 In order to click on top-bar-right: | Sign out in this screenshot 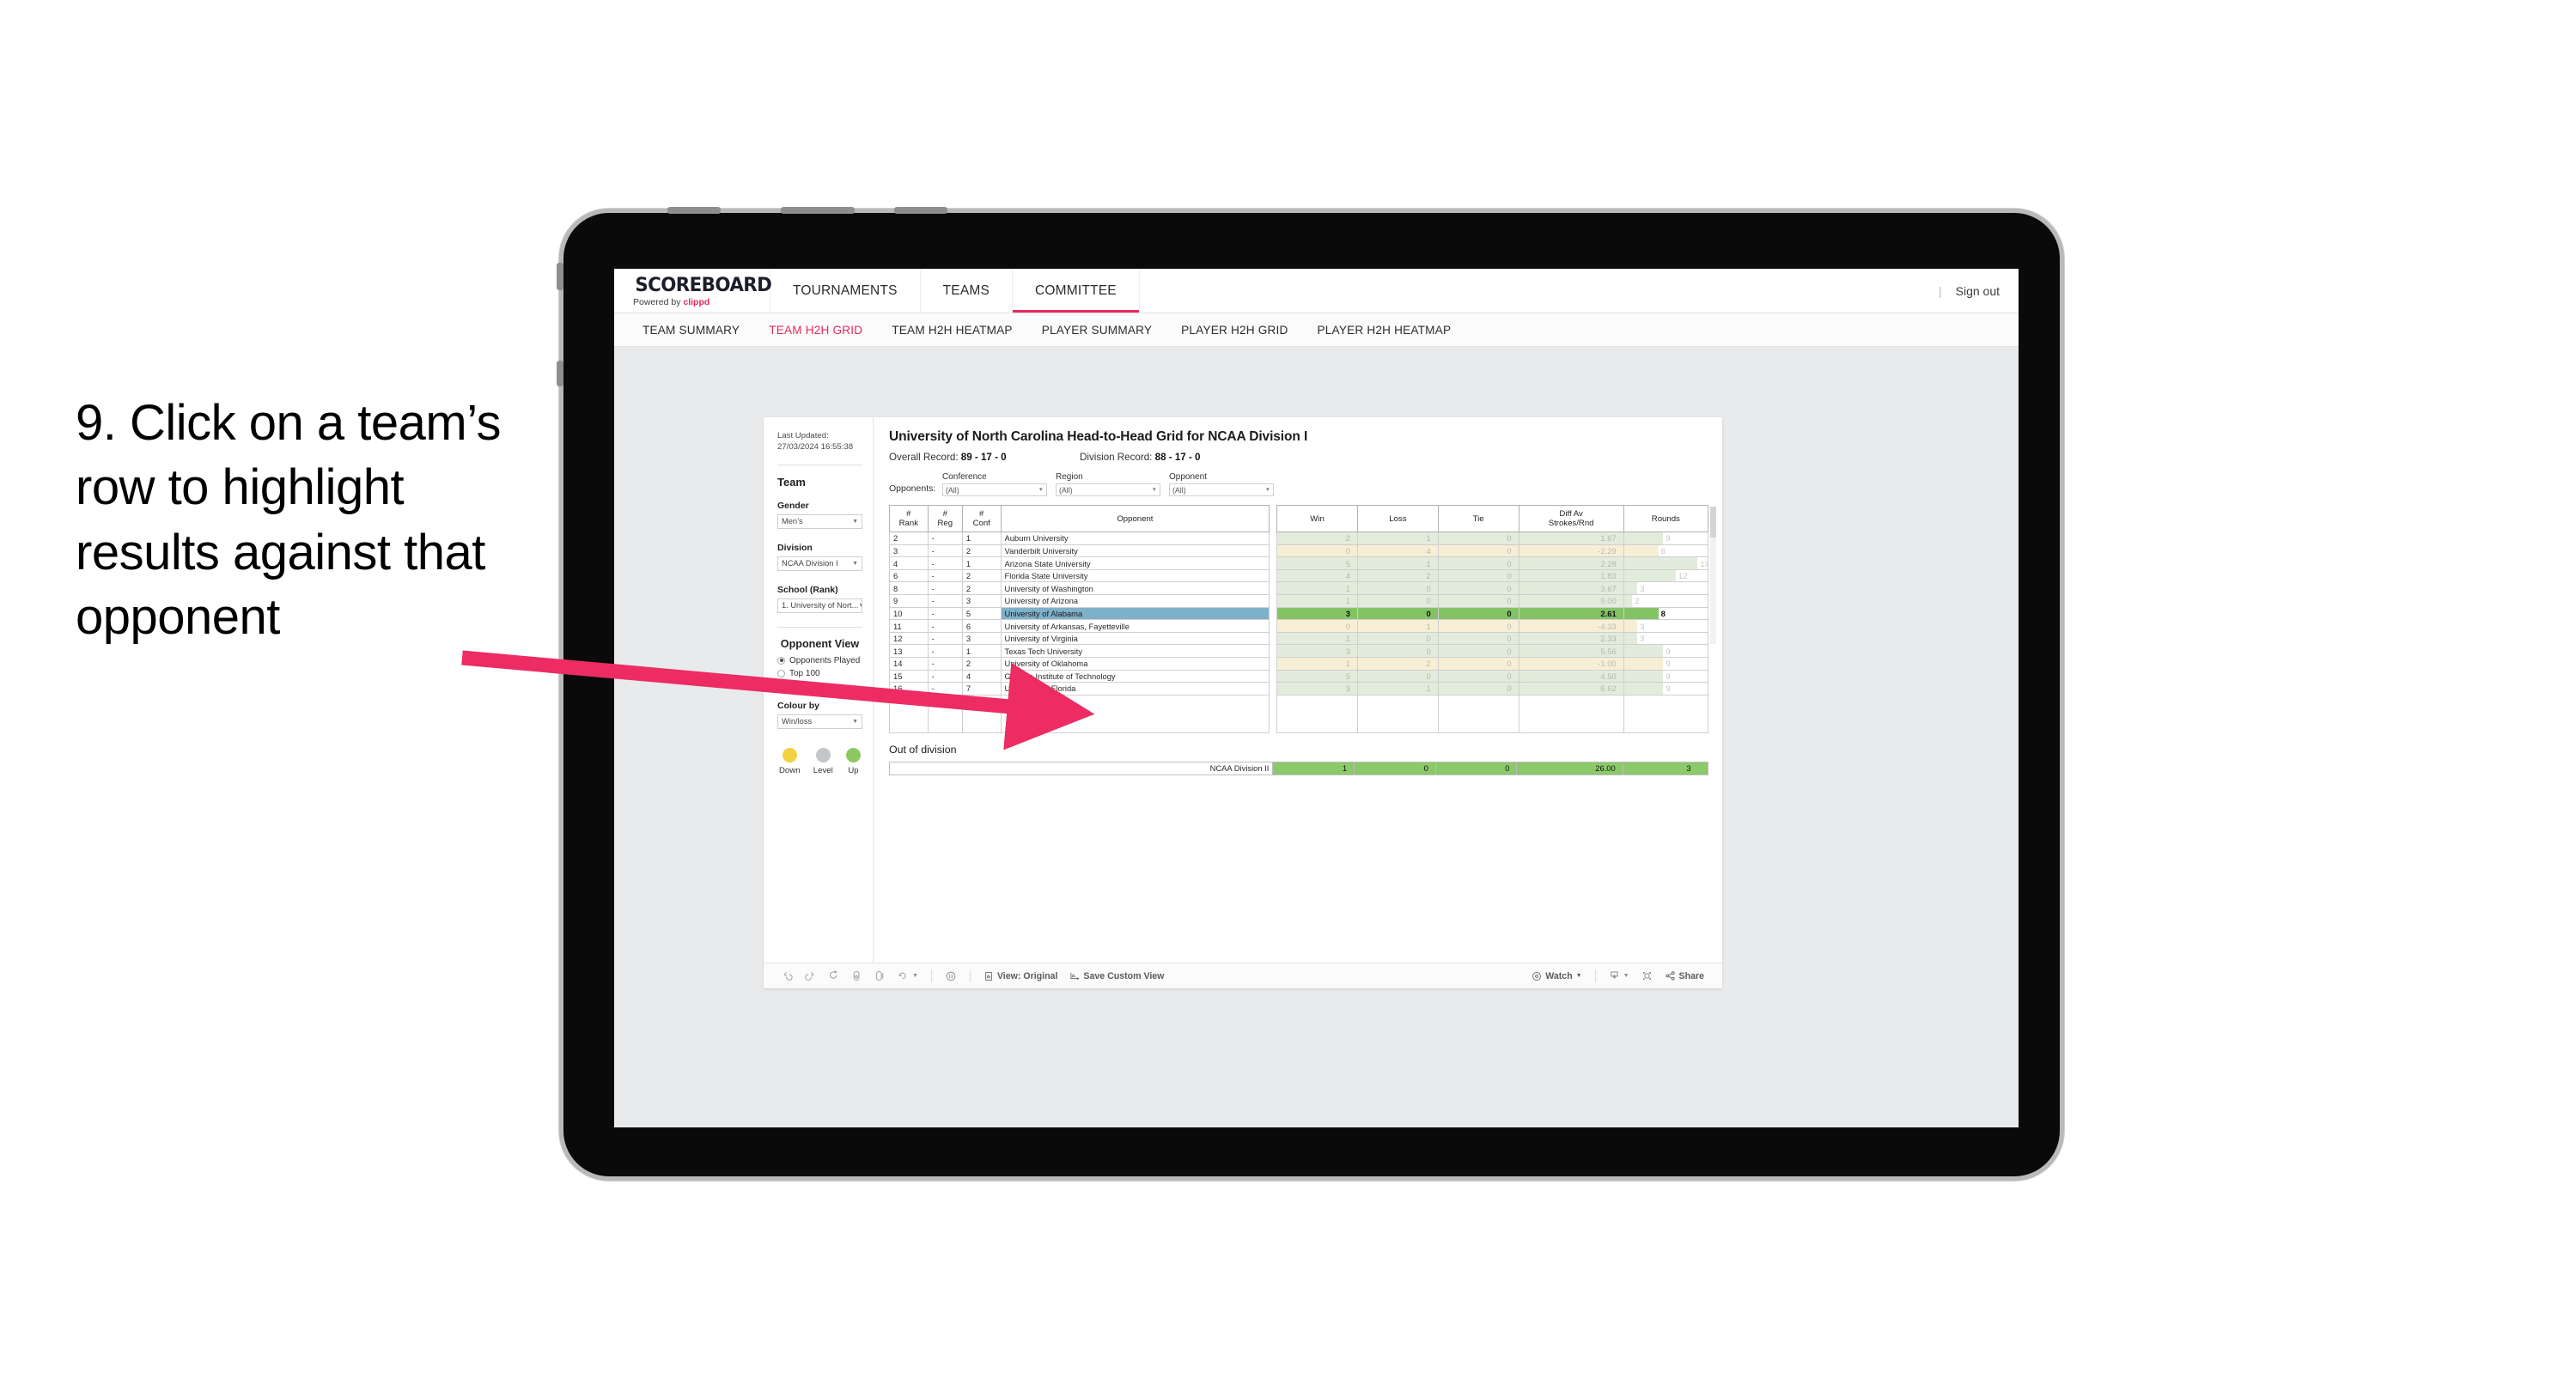, I will do `click(1979, 291)`.